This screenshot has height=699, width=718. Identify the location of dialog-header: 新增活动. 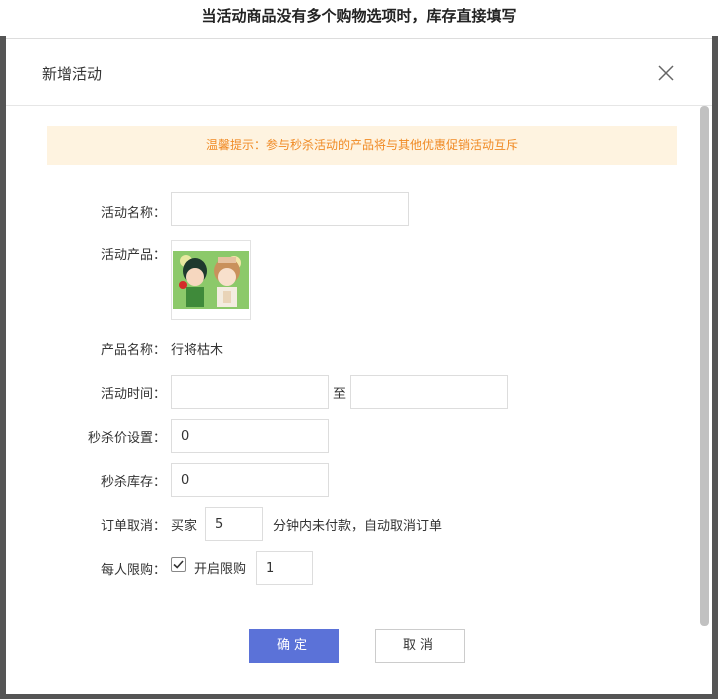
(359, 72).